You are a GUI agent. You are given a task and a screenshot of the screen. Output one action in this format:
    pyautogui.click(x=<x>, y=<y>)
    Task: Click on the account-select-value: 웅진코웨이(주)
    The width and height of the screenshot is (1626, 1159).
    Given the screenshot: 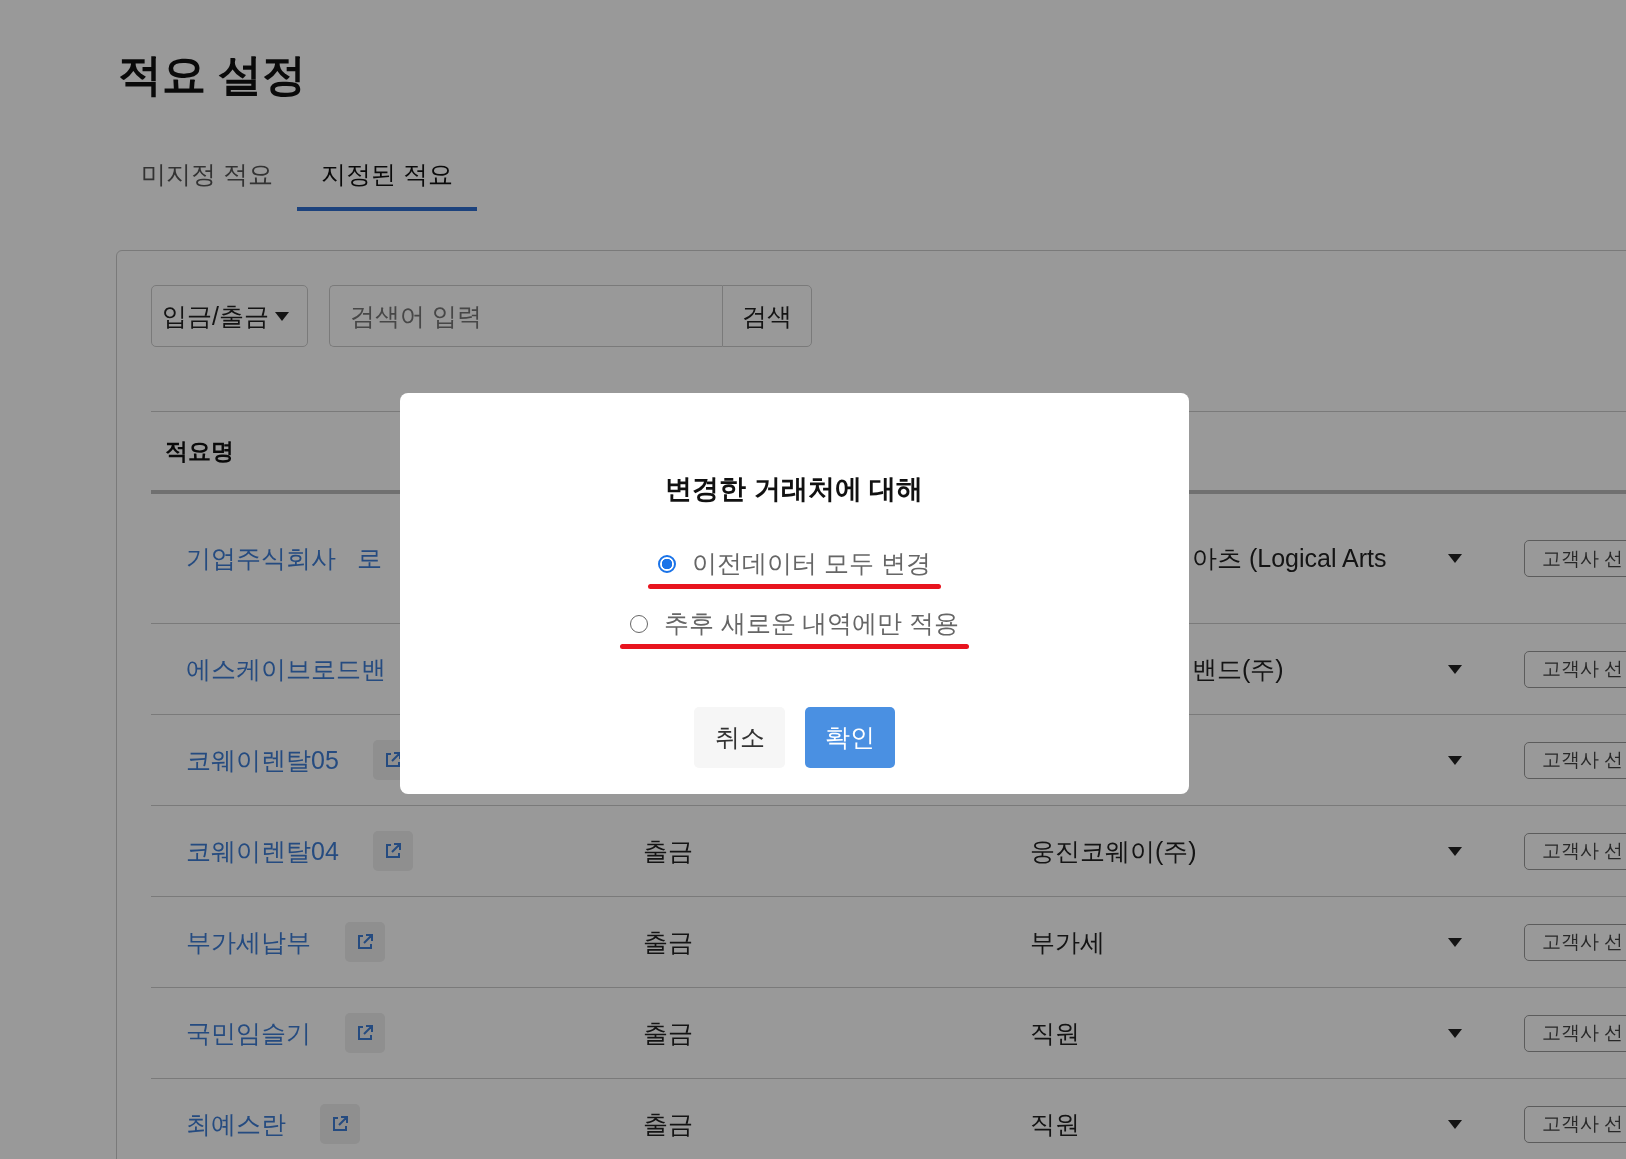 What is the action you would take?
    pyautogui.click(x=1113, y=851)
    